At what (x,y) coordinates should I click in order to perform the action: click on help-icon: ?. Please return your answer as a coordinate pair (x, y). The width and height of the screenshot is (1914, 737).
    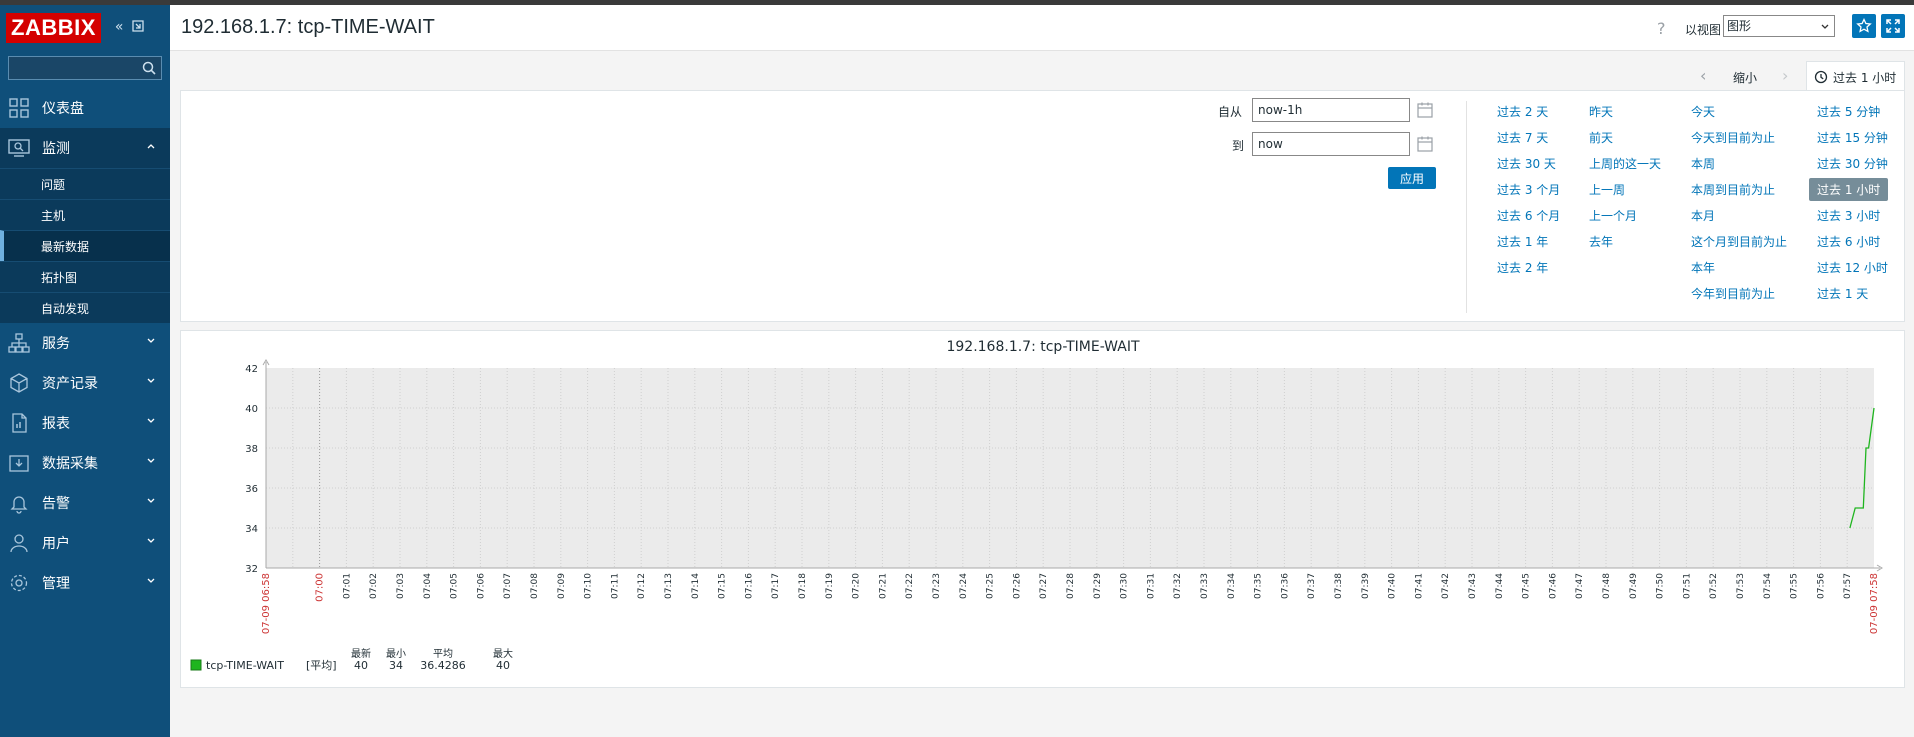
    Looking at the image, I should click on (1661, 28).